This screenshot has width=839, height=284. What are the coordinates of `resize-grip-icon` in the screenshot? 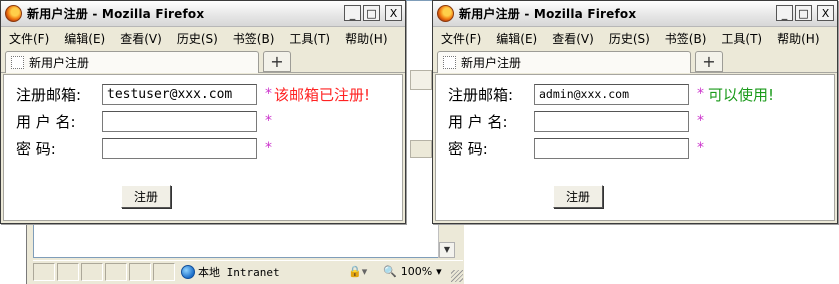 It's located at (457, 276).